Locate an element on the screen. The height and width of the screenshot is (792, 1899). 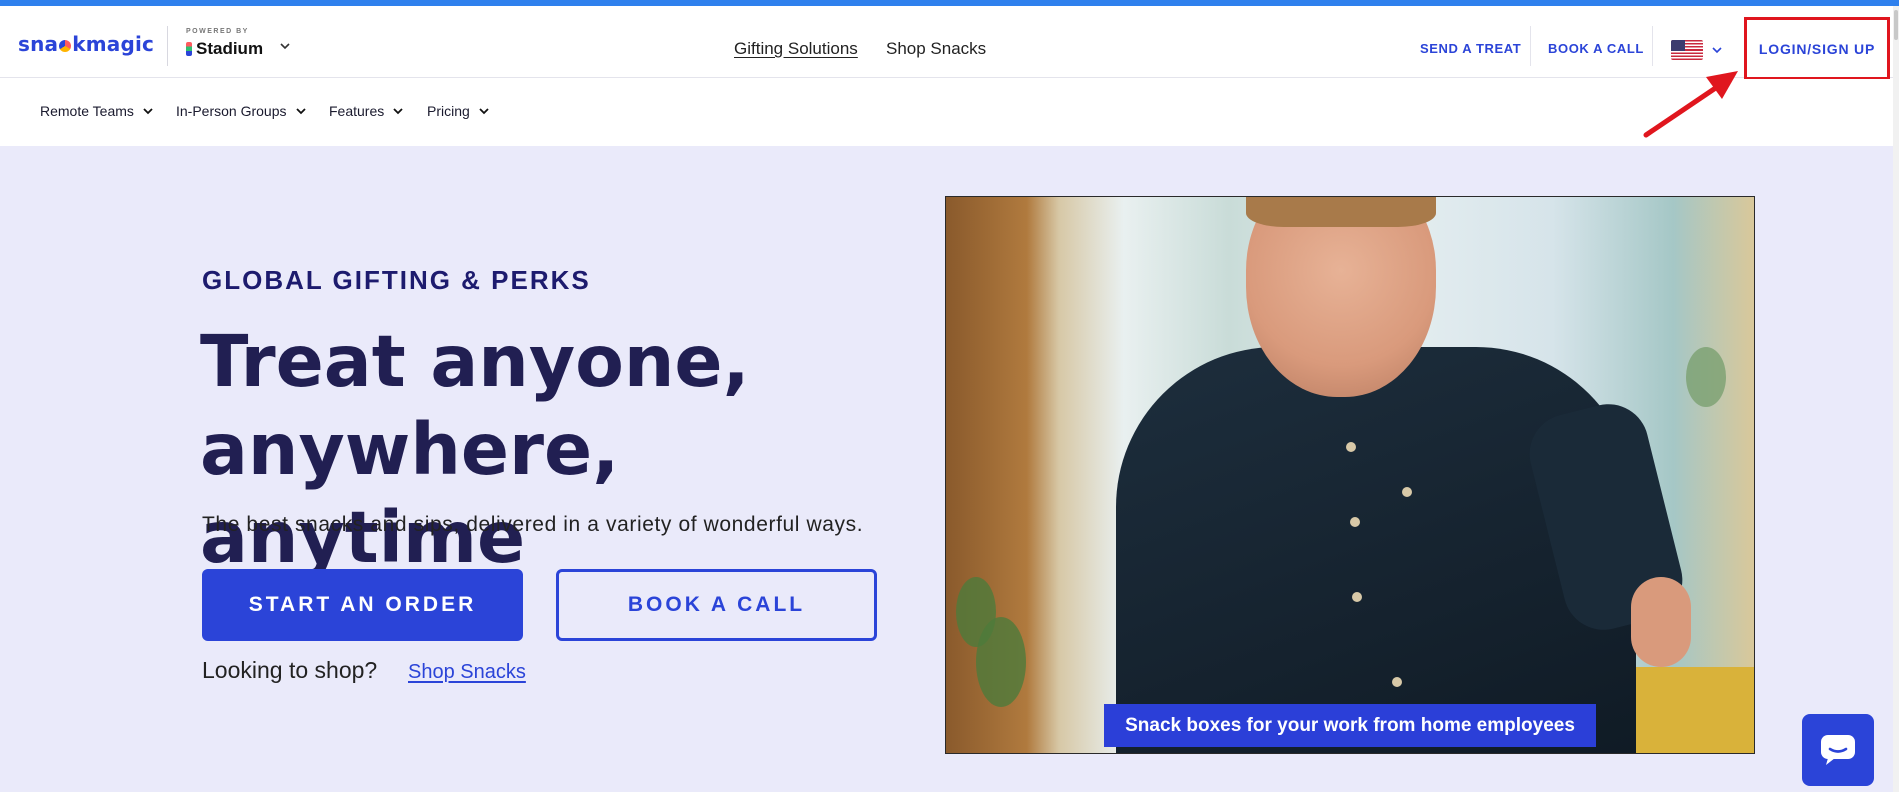
header-separator is located at coordinates (1530, 46).